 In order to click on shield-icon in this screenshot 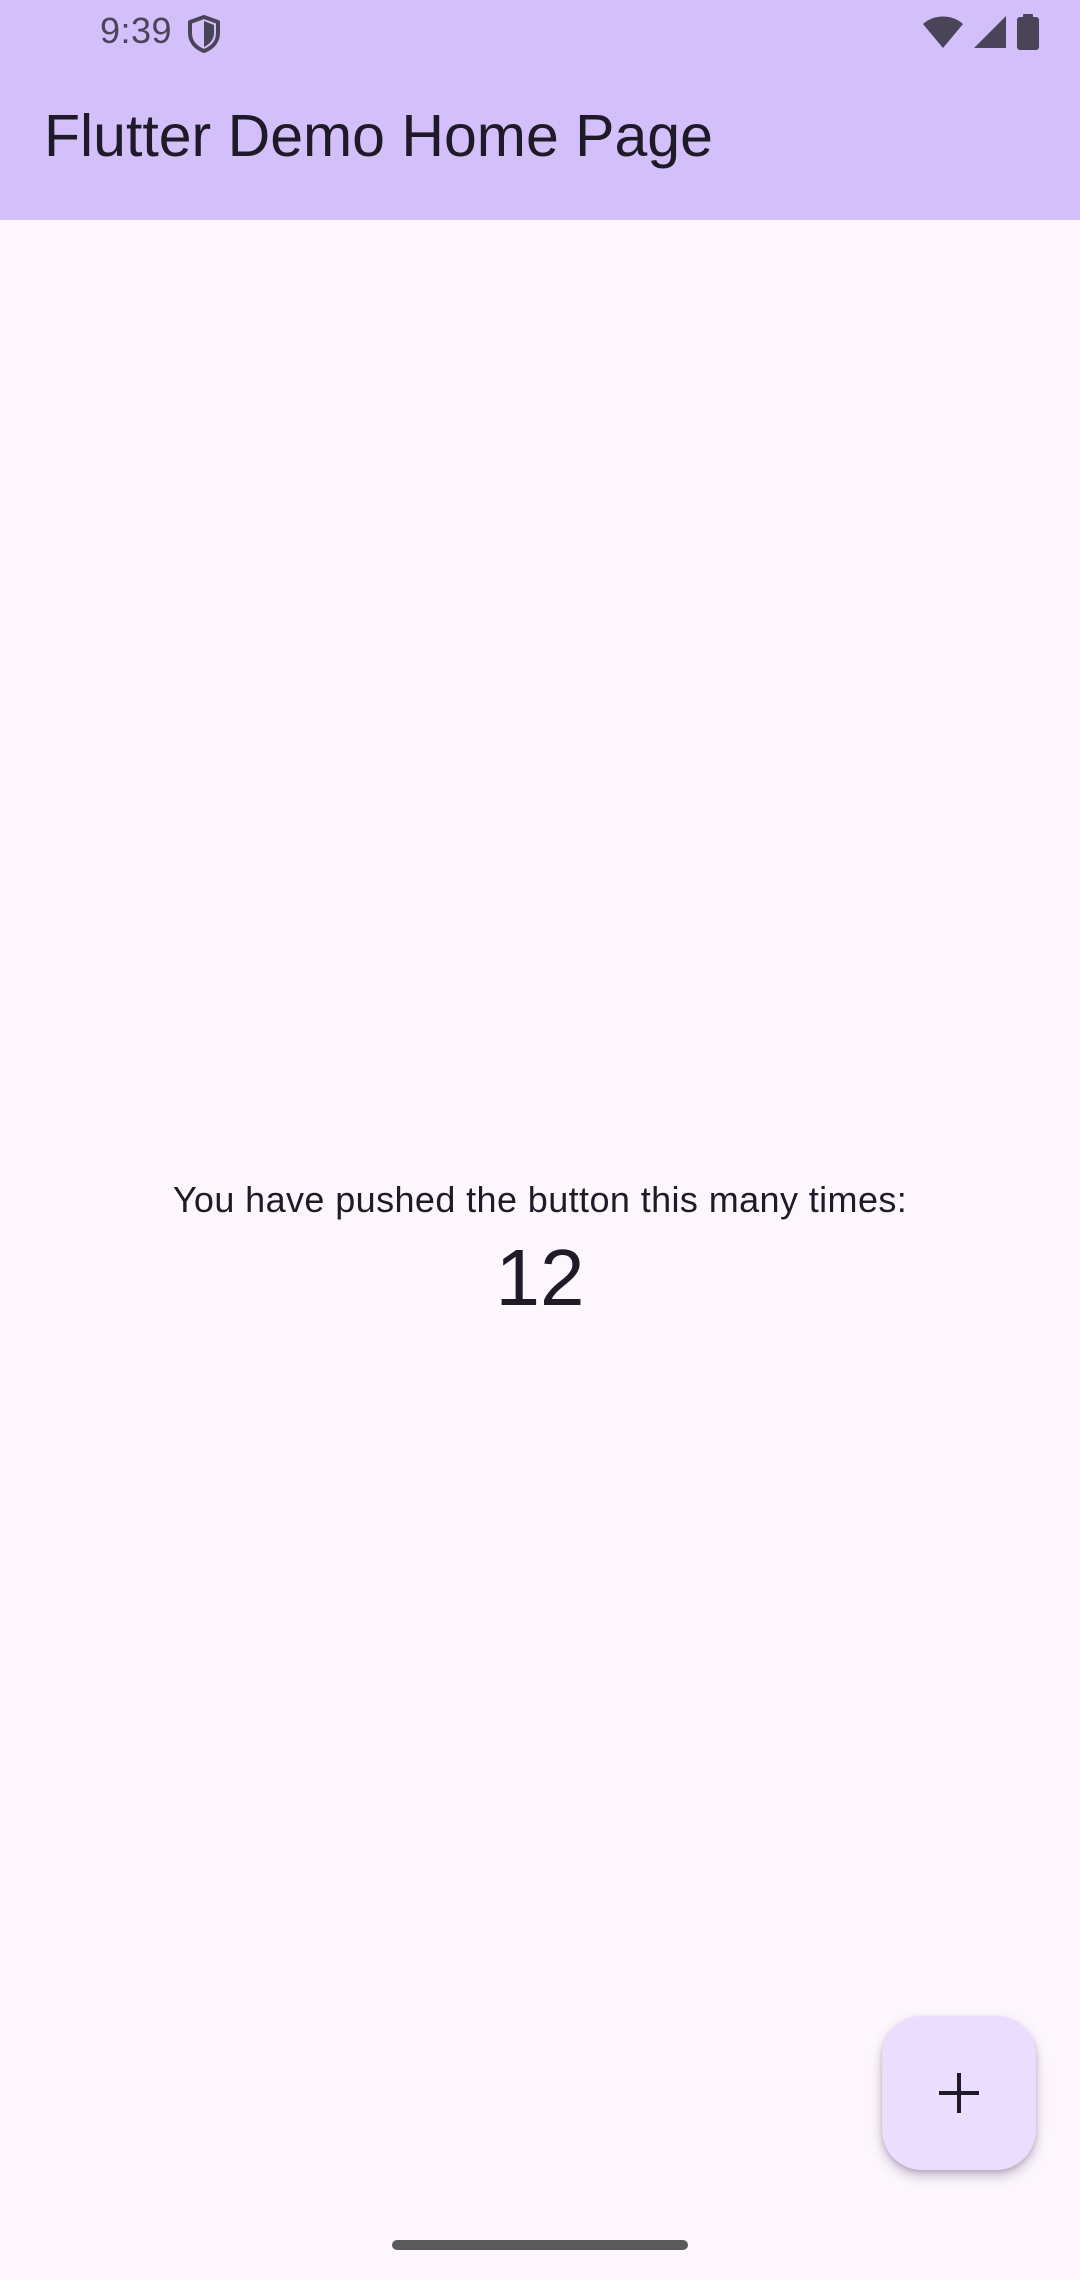, I will do `click(204, 34)`.